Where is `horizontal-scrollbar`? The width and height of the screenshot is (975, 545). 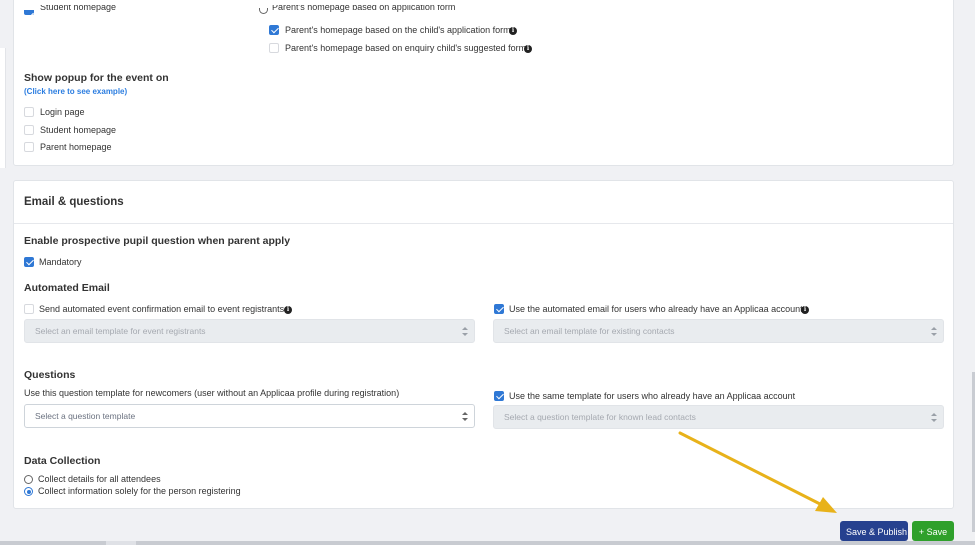 horizontal-scrollbar is located at coordinates (487, 543).